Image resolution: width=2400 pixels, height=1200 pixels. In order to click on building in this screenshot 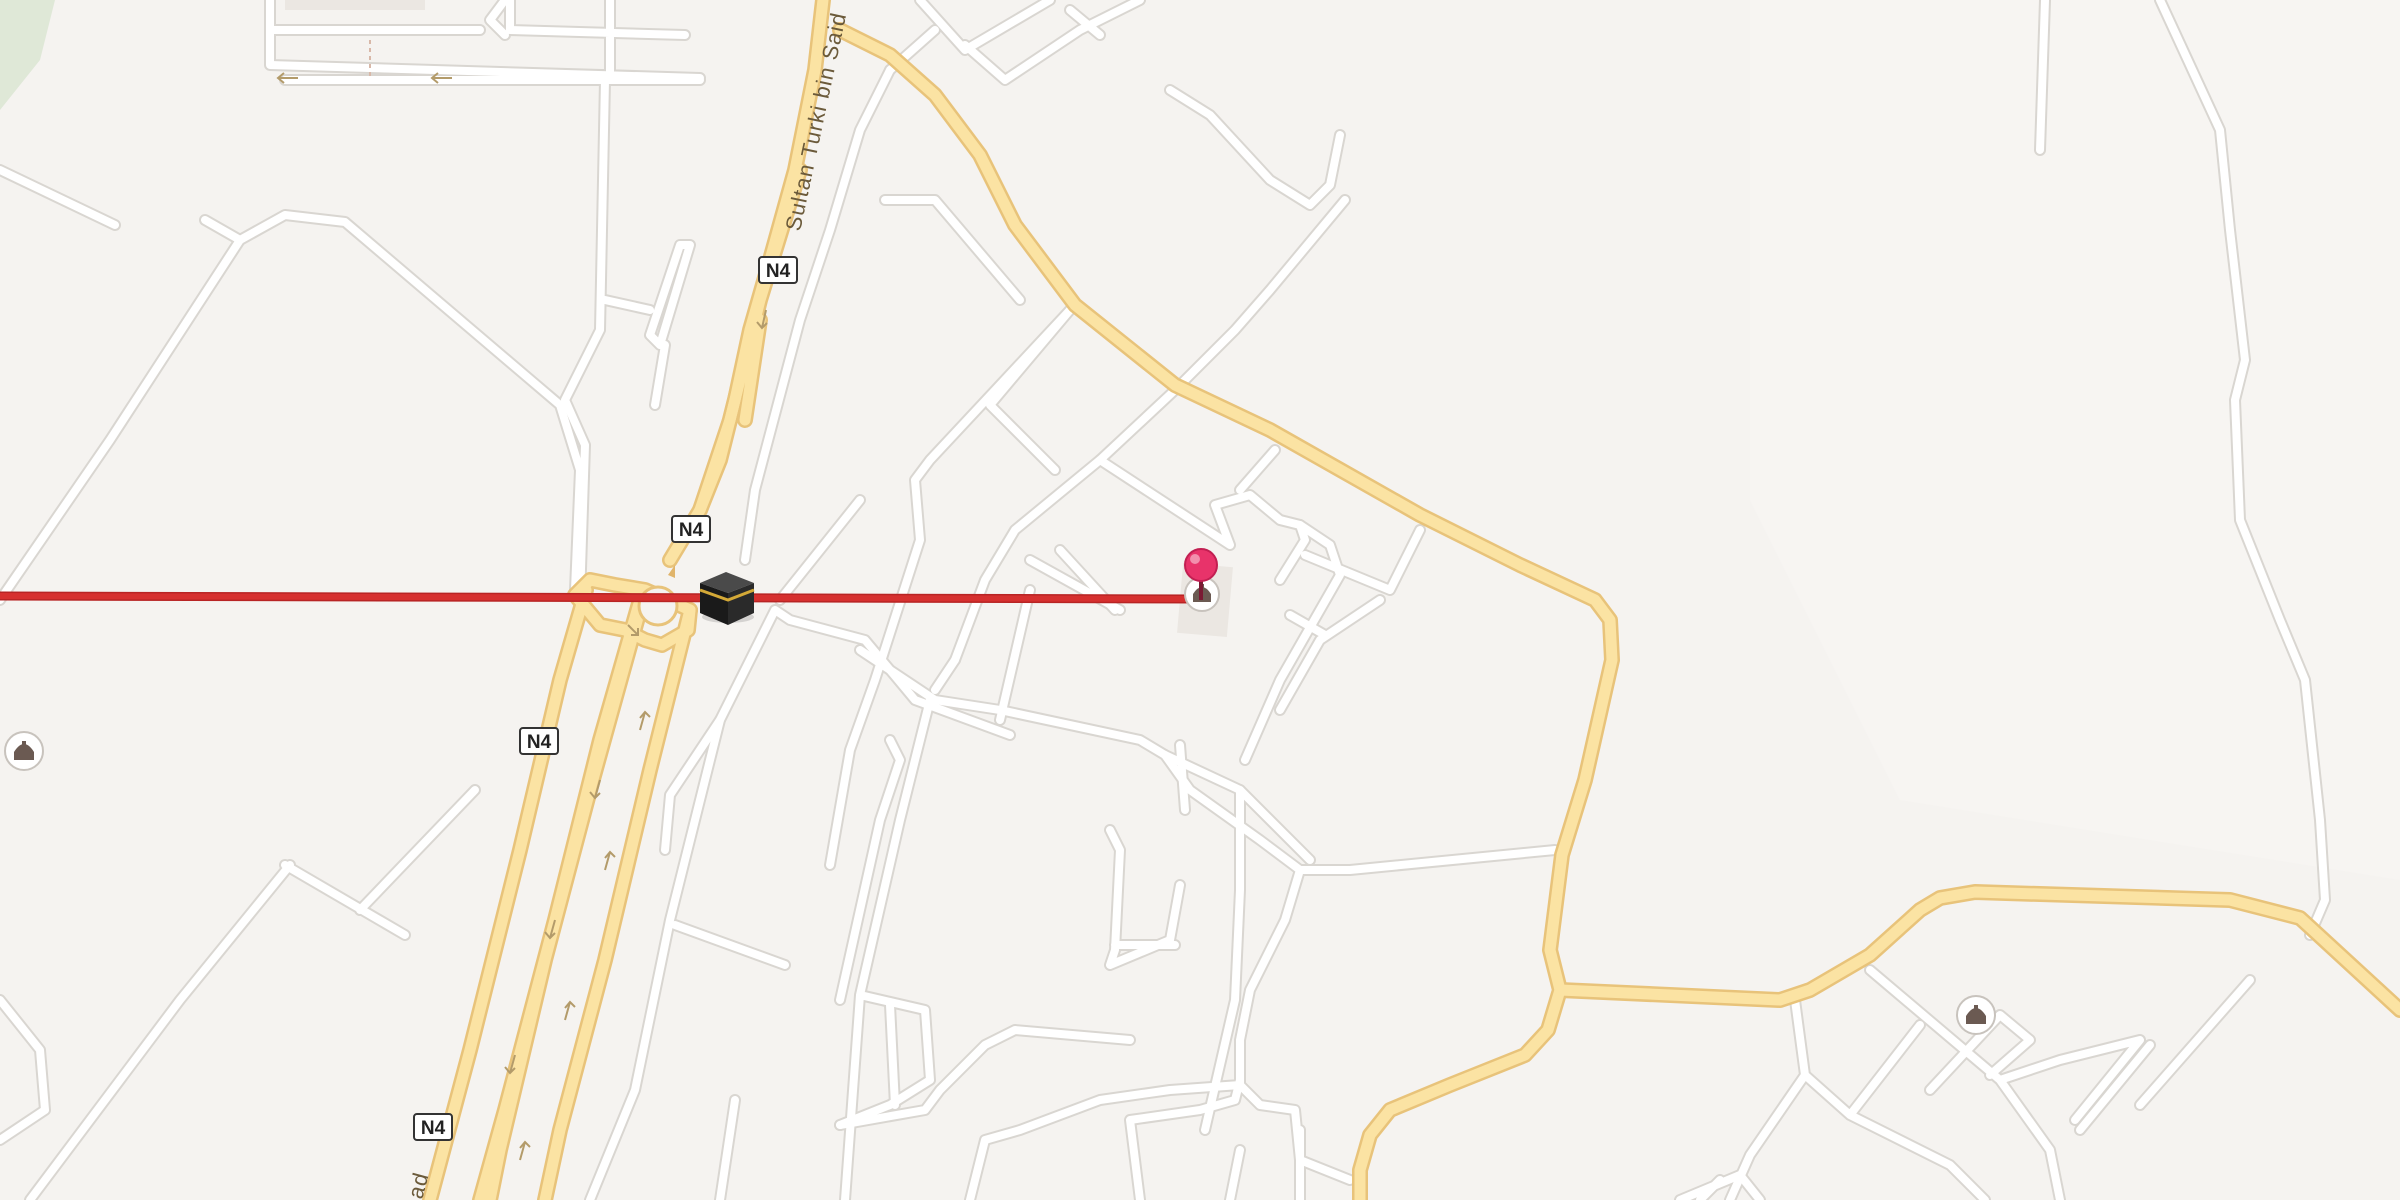, I will do `click(355, 5)`.